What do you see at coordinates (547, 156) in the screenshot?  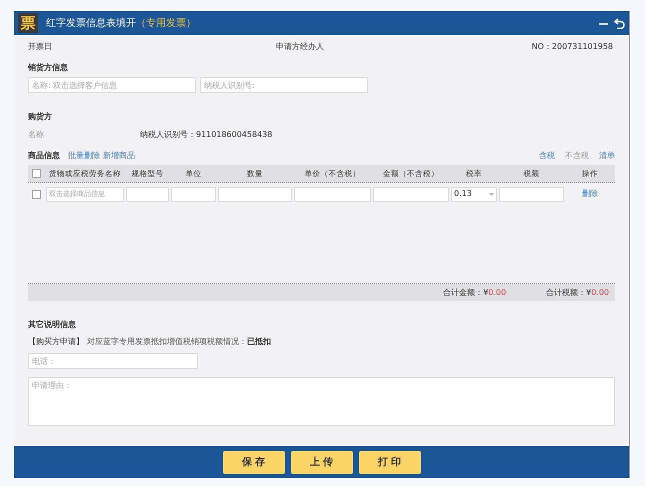 I see `mode-link: 含税` at bounding box center [547, 156].